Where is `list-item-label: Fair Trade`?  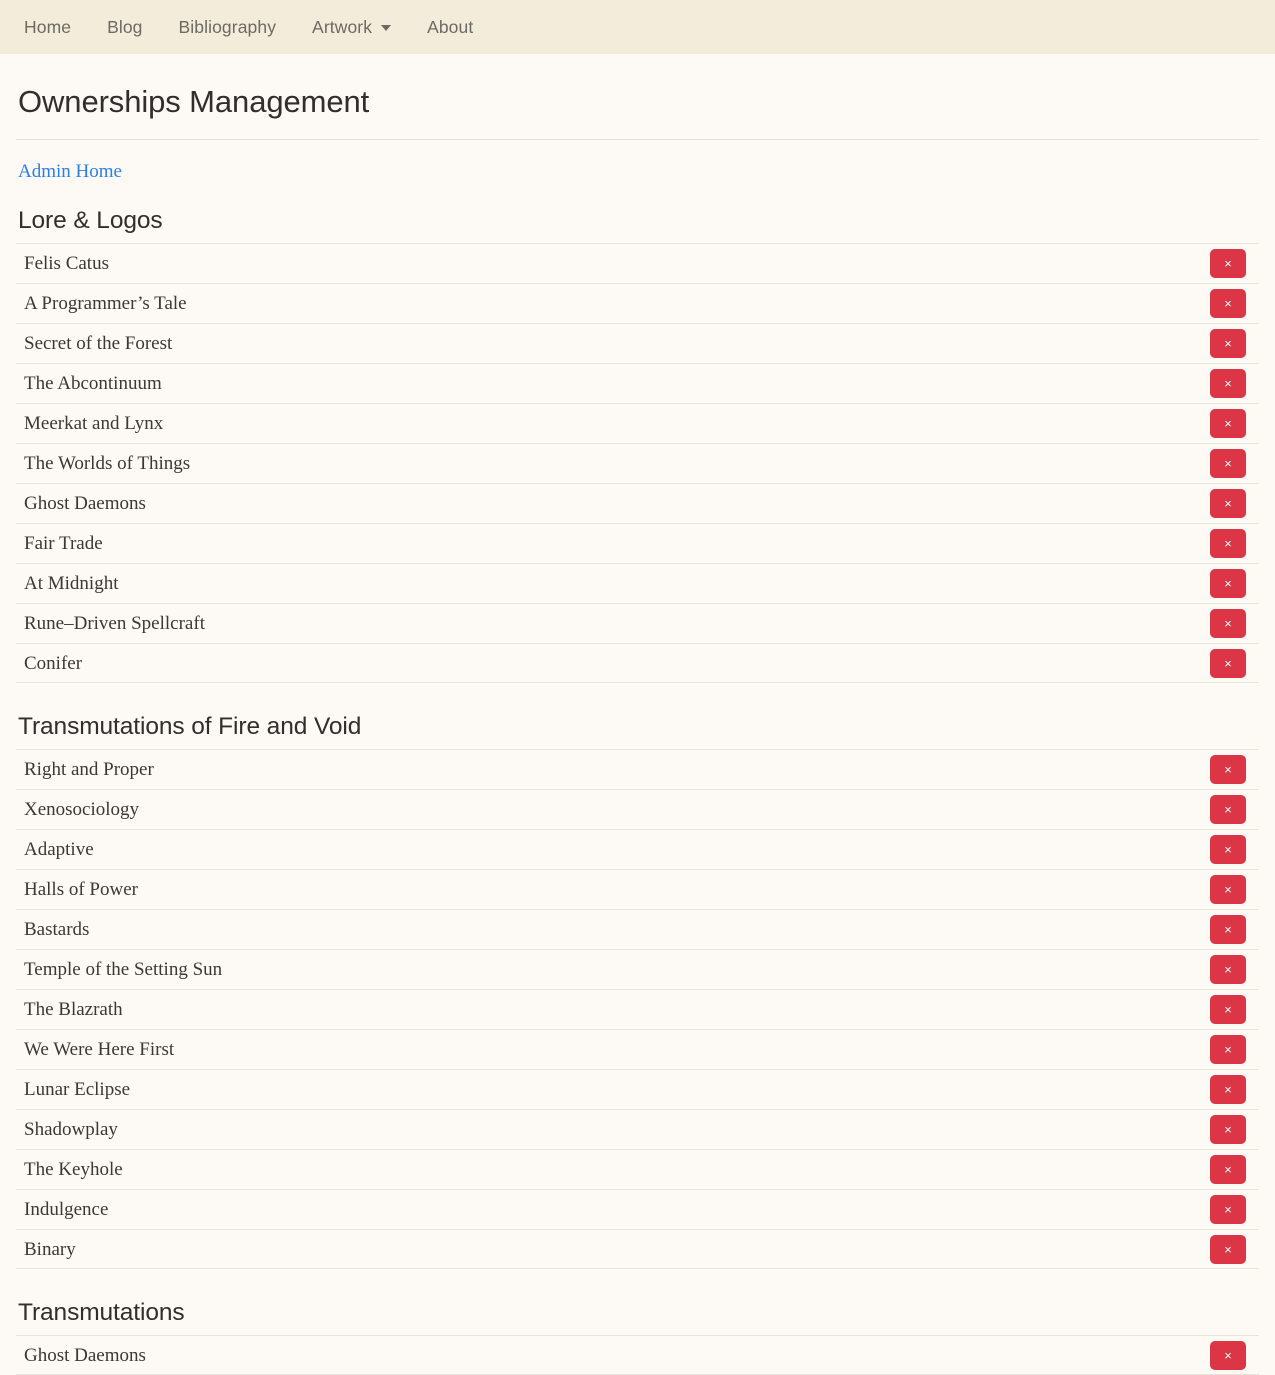 list-item-label: Fair Trade is located at coordinates (63, 543).